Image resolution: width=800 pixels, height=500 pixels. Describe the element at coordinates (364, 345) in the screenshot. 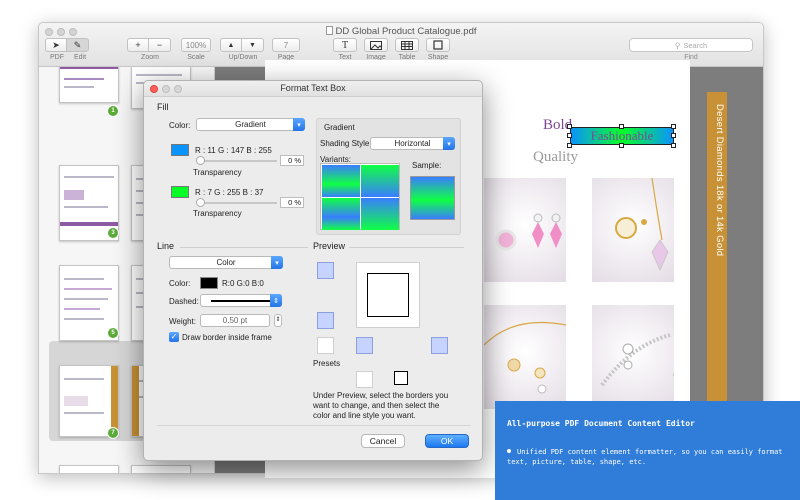

I see `left-border-button` at that location.